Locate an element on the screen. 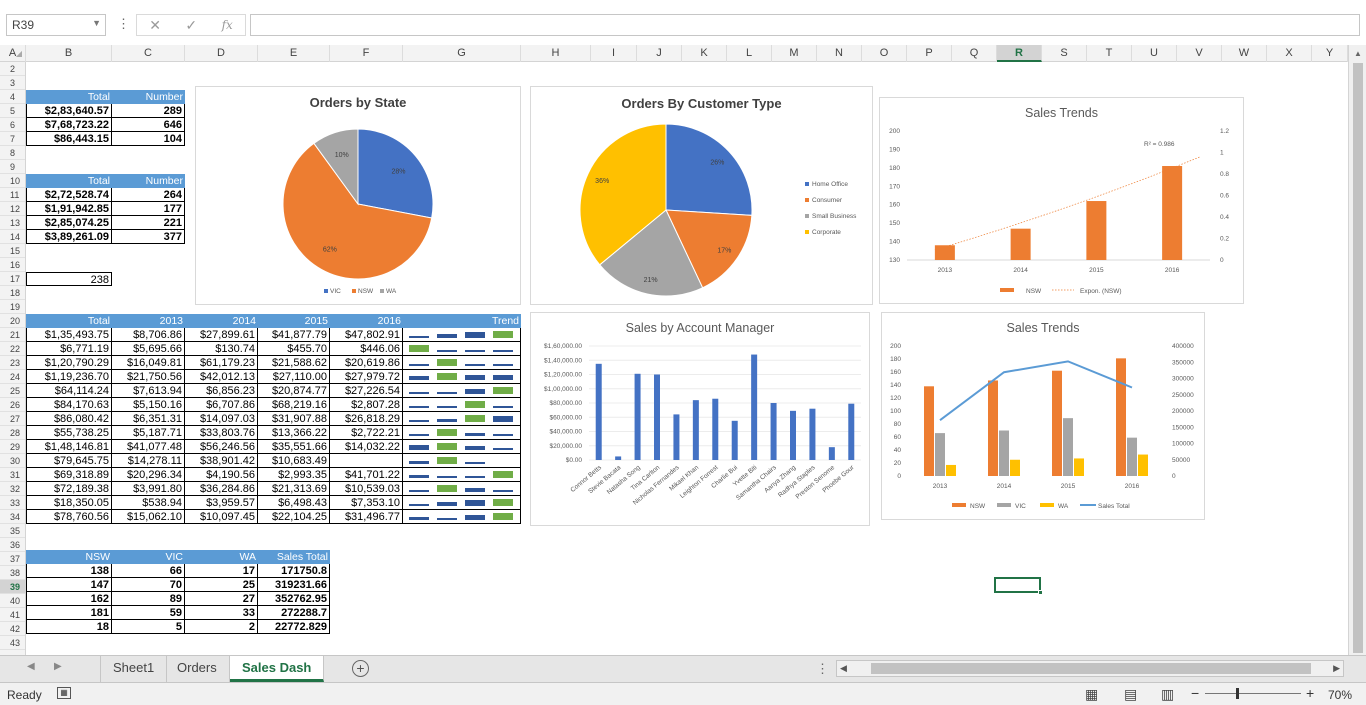  t3-cell: $31,496.77 is located at coordinates (366, 517).